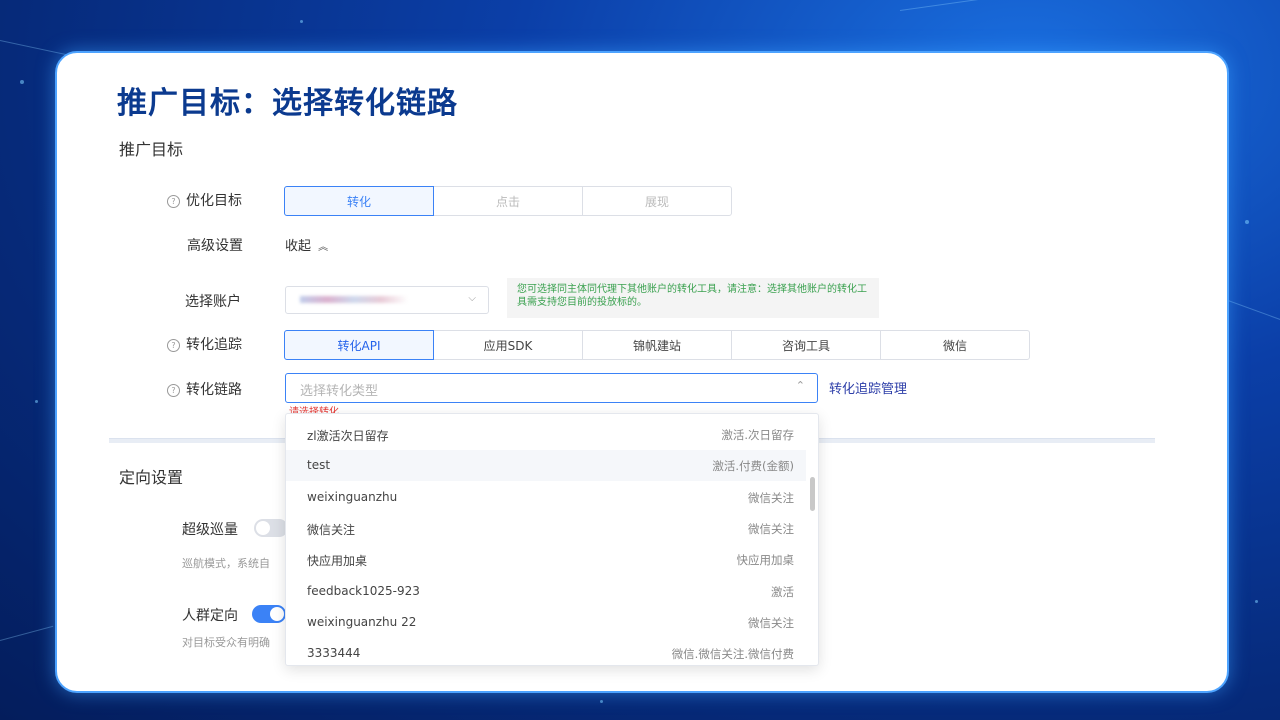 This screenshot has height=720, width=1280. I want to click on tracking-segmented: 转化API 应用SDK 锦帆建站 咨询工具 微信, so click(657, 345).